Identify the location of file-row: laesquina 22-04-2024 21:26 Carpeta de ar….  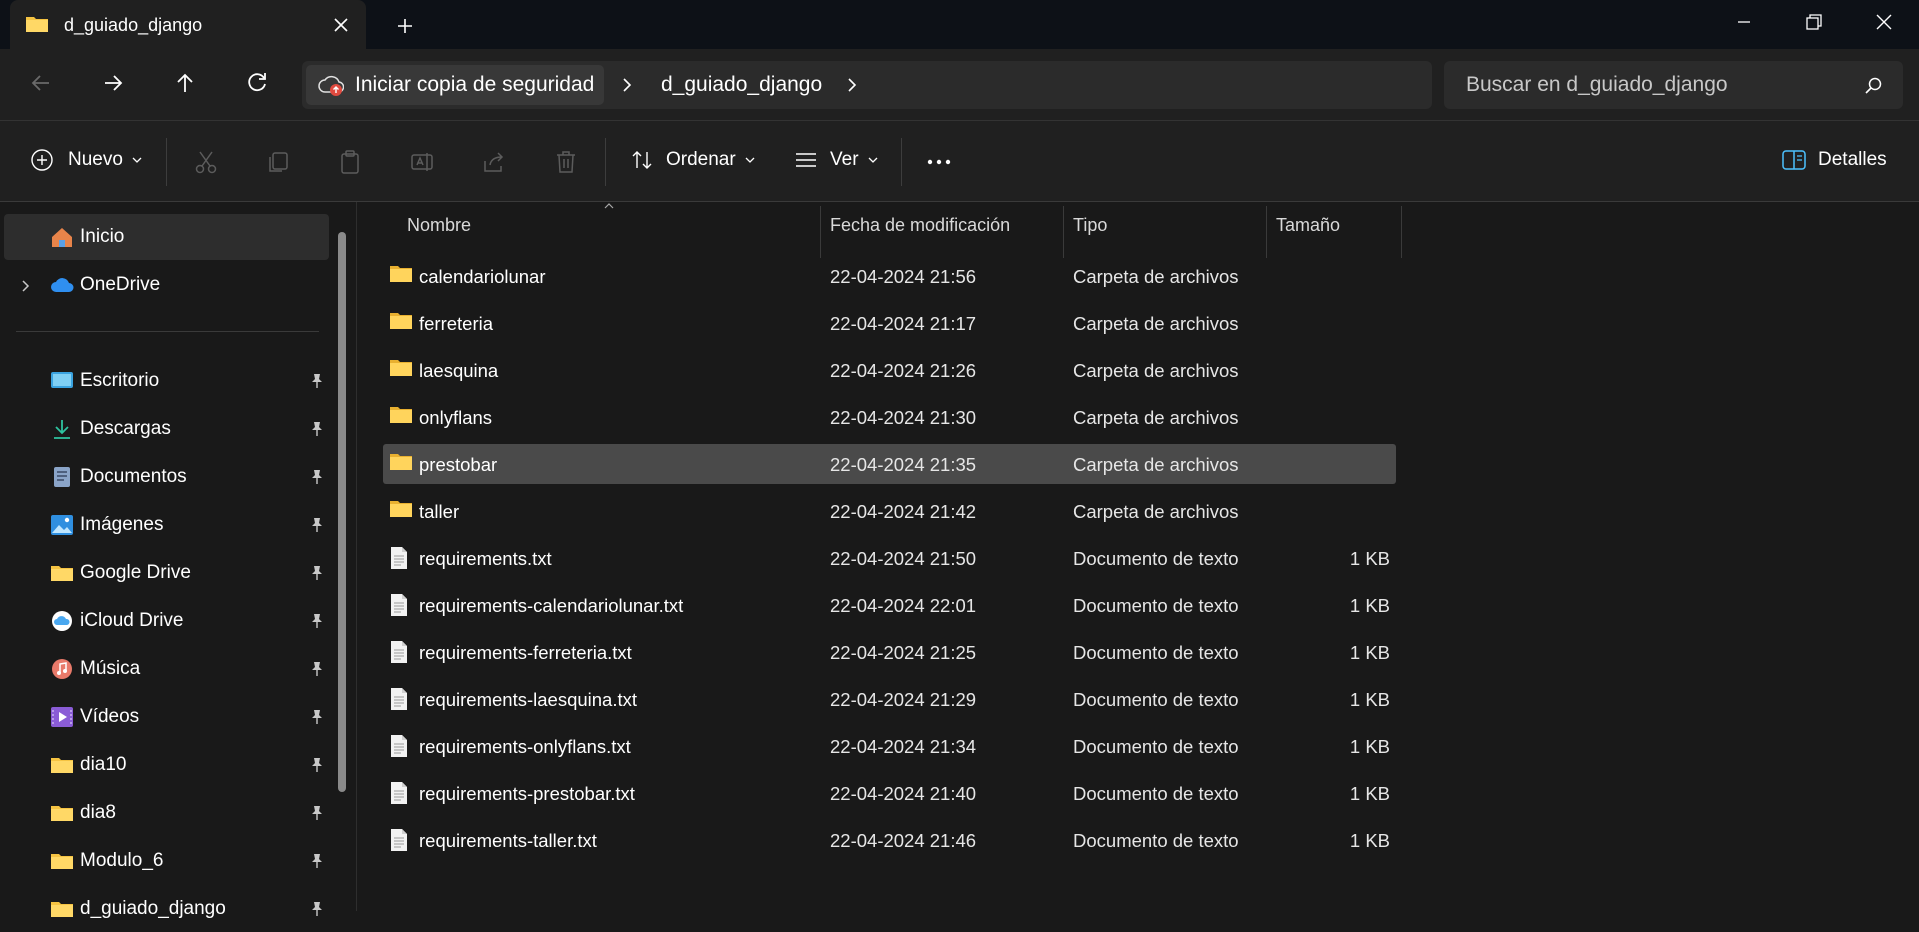
(889, 370).